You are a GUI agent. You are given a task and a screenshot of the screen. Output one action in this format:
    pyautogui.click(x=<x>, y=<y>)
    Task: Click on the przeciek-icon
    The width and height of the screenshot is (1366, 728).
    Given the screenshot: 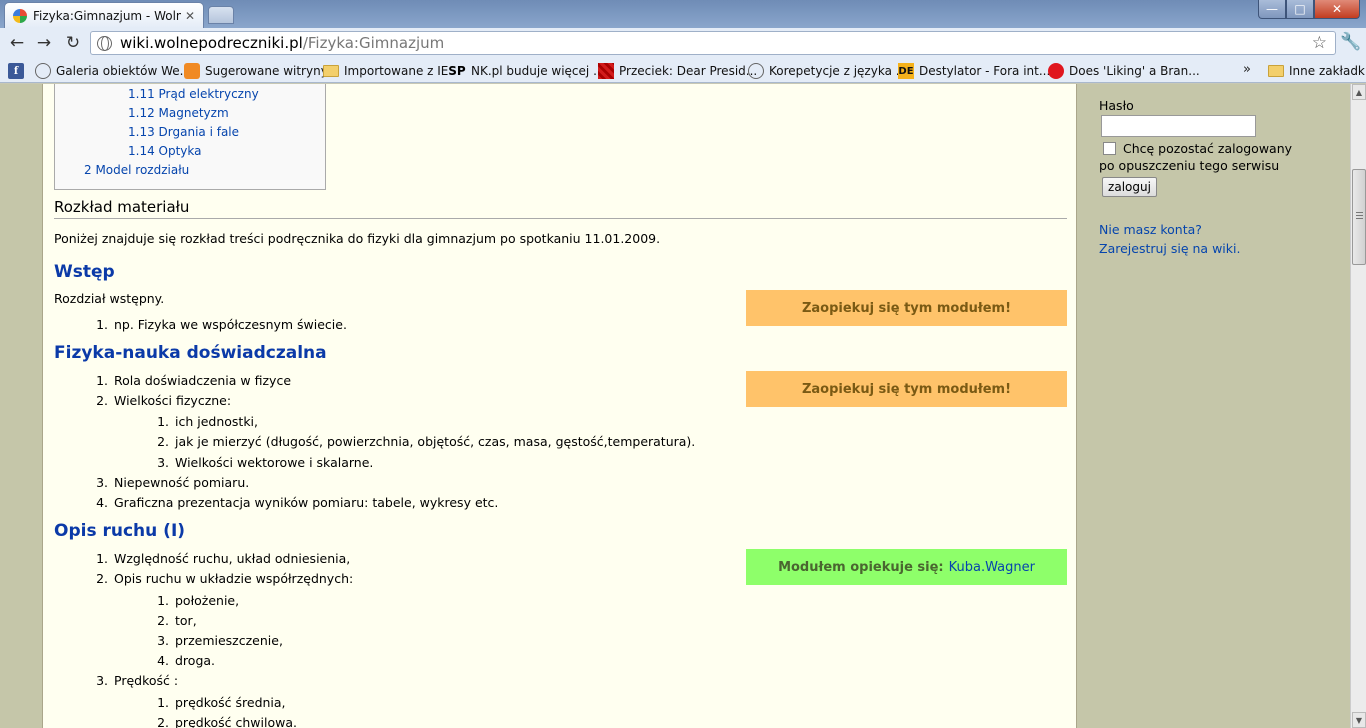 What is the action you would take?
    pyautogui.click(x=606, y=71)
    